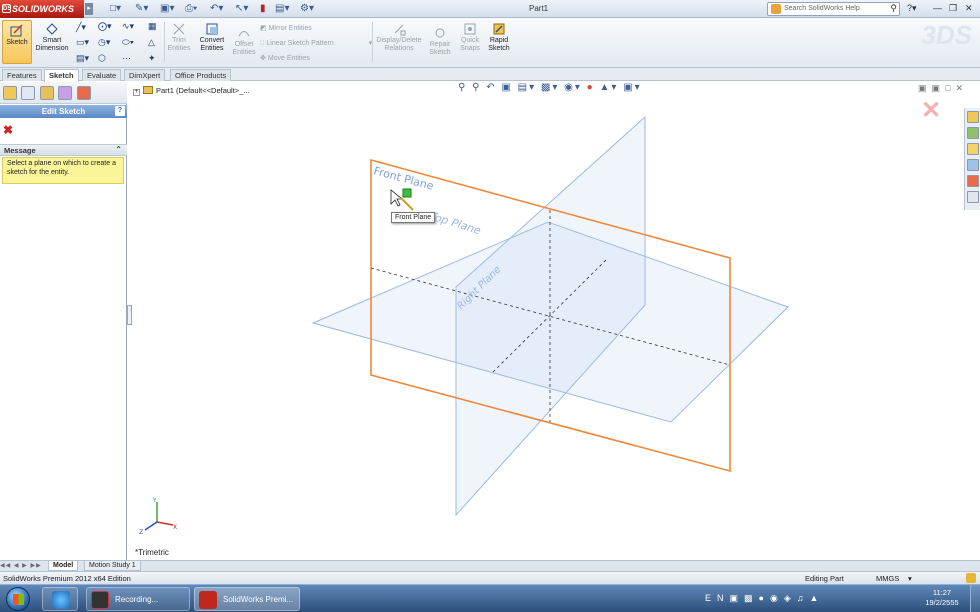 The height and width of the screenshot is (612, 980). What do you see at coordinates (737, 598) in the screenshot?
I see `tray-app-icon: ▣` at bounding box center [737, 598].